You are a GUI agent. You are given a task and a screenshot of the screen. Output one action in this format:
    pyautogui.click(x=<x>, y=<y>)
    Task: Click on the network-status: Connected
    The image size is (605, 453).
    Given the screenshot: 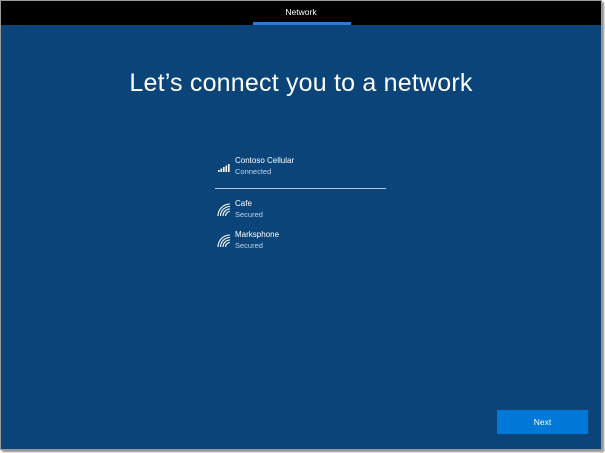 What is the action you would take?
    pyautogui.click(x=253, y=171)
    